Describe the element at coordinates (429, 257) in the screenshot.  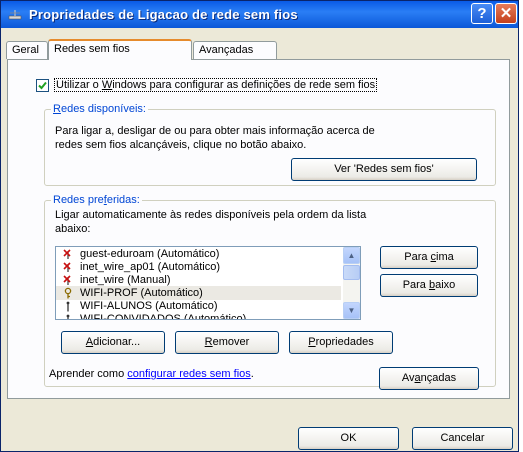
I see `move-up-button: Para cima` at that location.